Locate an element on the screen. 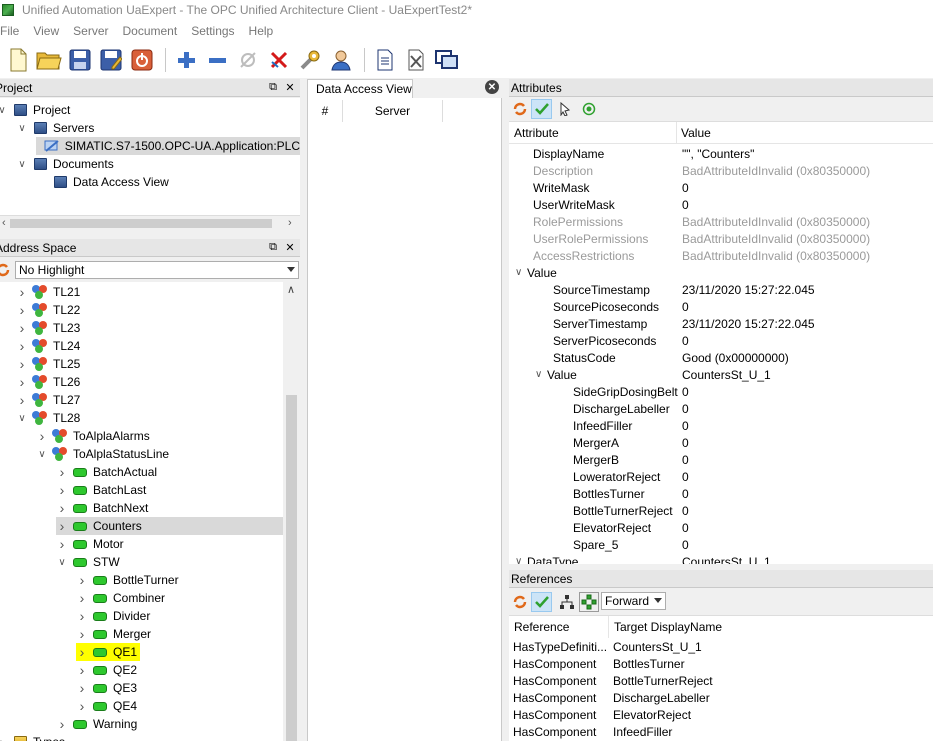  close-tab-icon: ✕ is located at coordinates (492, 87).